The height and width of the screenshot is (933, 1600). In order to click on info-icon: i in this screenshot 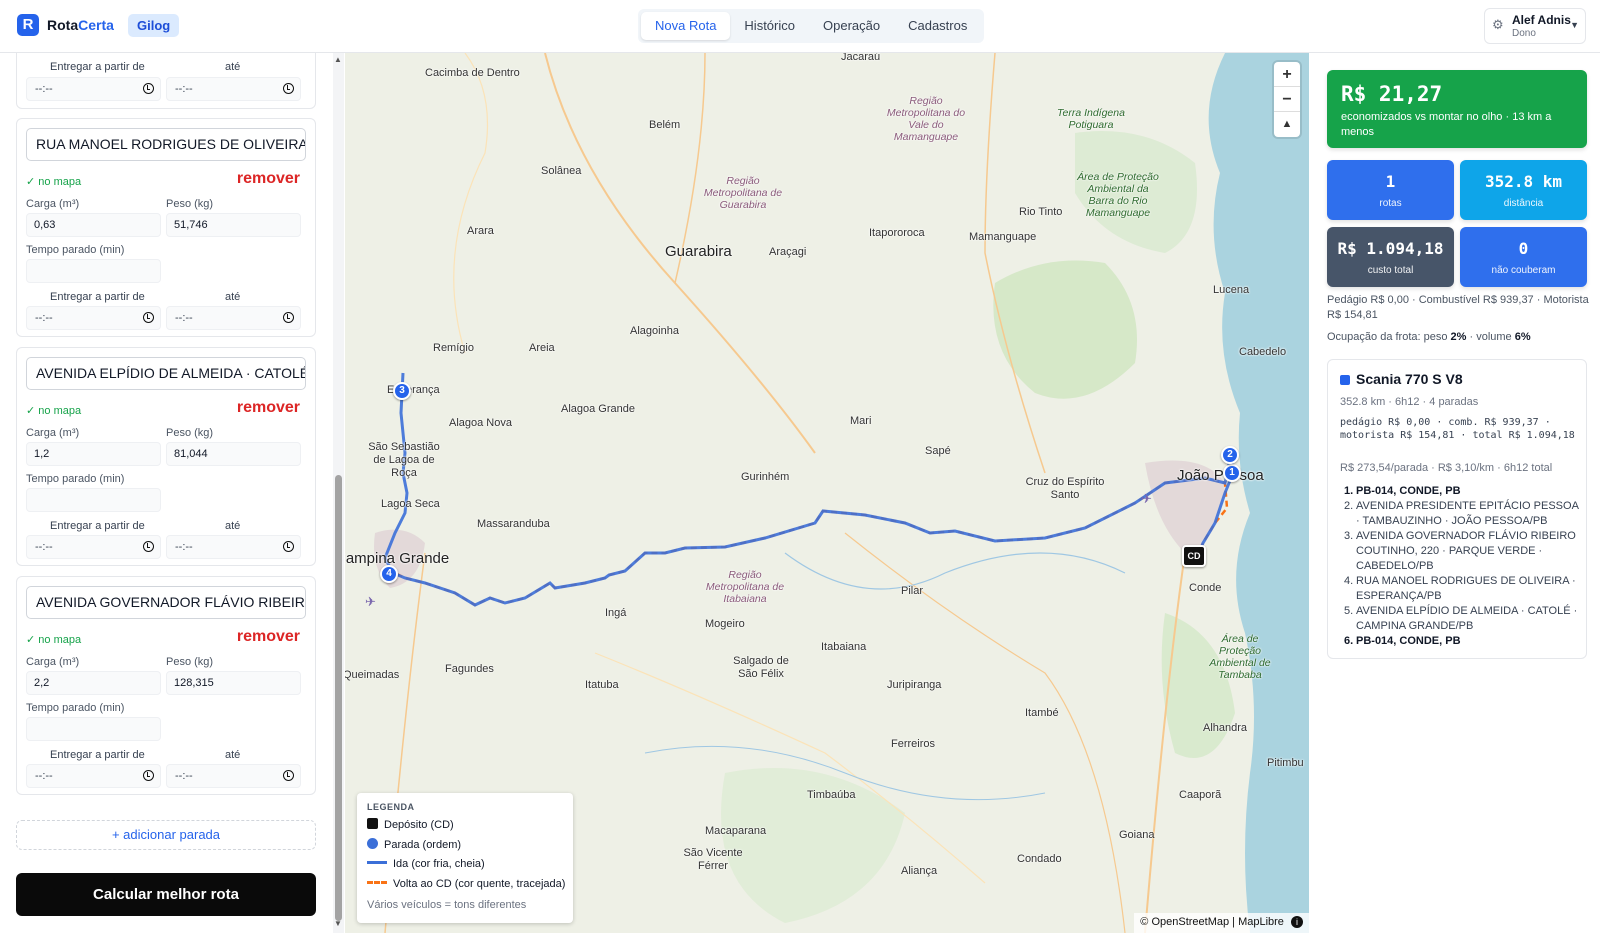, I will do `click(1297, 922)`.